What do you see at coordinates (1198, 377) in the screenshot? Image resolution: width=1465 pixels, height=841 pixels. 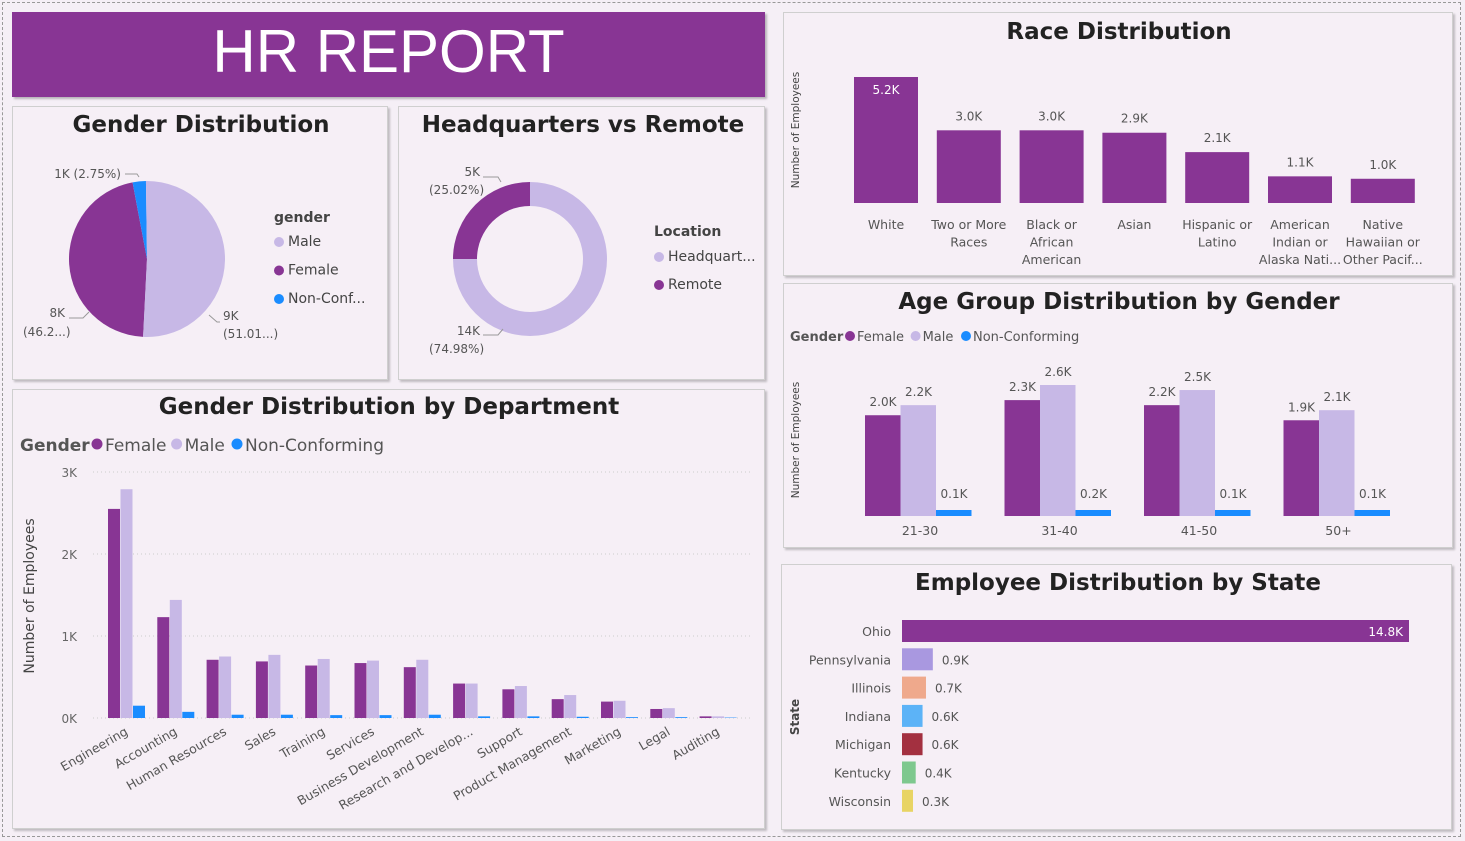 I see `age-data-label: 2.5K` at bounding box center [1198, 377].